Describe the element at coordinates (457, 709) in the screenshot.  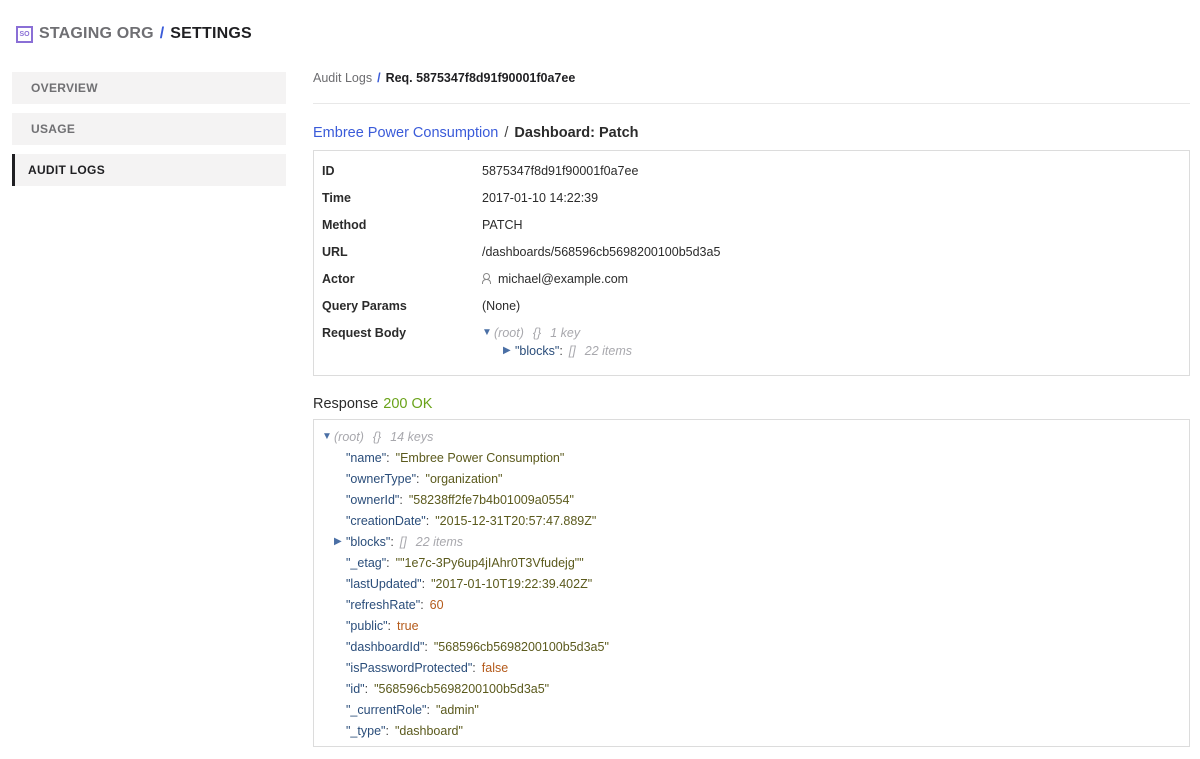
I see `json-value: "admin"` at that location.